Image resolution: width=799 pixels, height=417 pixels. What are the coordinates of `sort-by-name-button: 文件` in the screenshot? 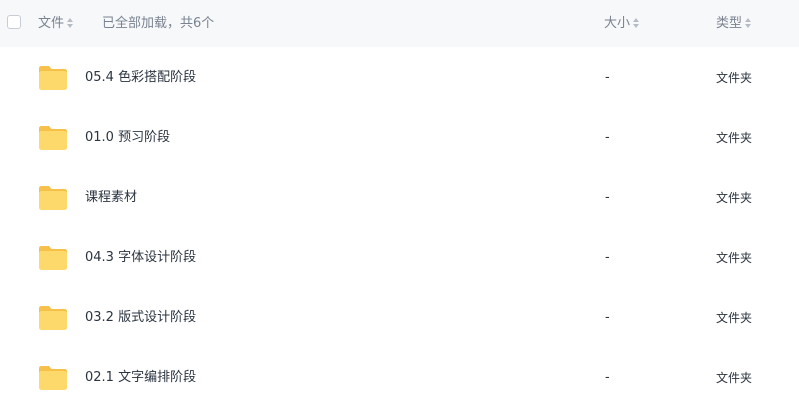 It's located at (56, 23).